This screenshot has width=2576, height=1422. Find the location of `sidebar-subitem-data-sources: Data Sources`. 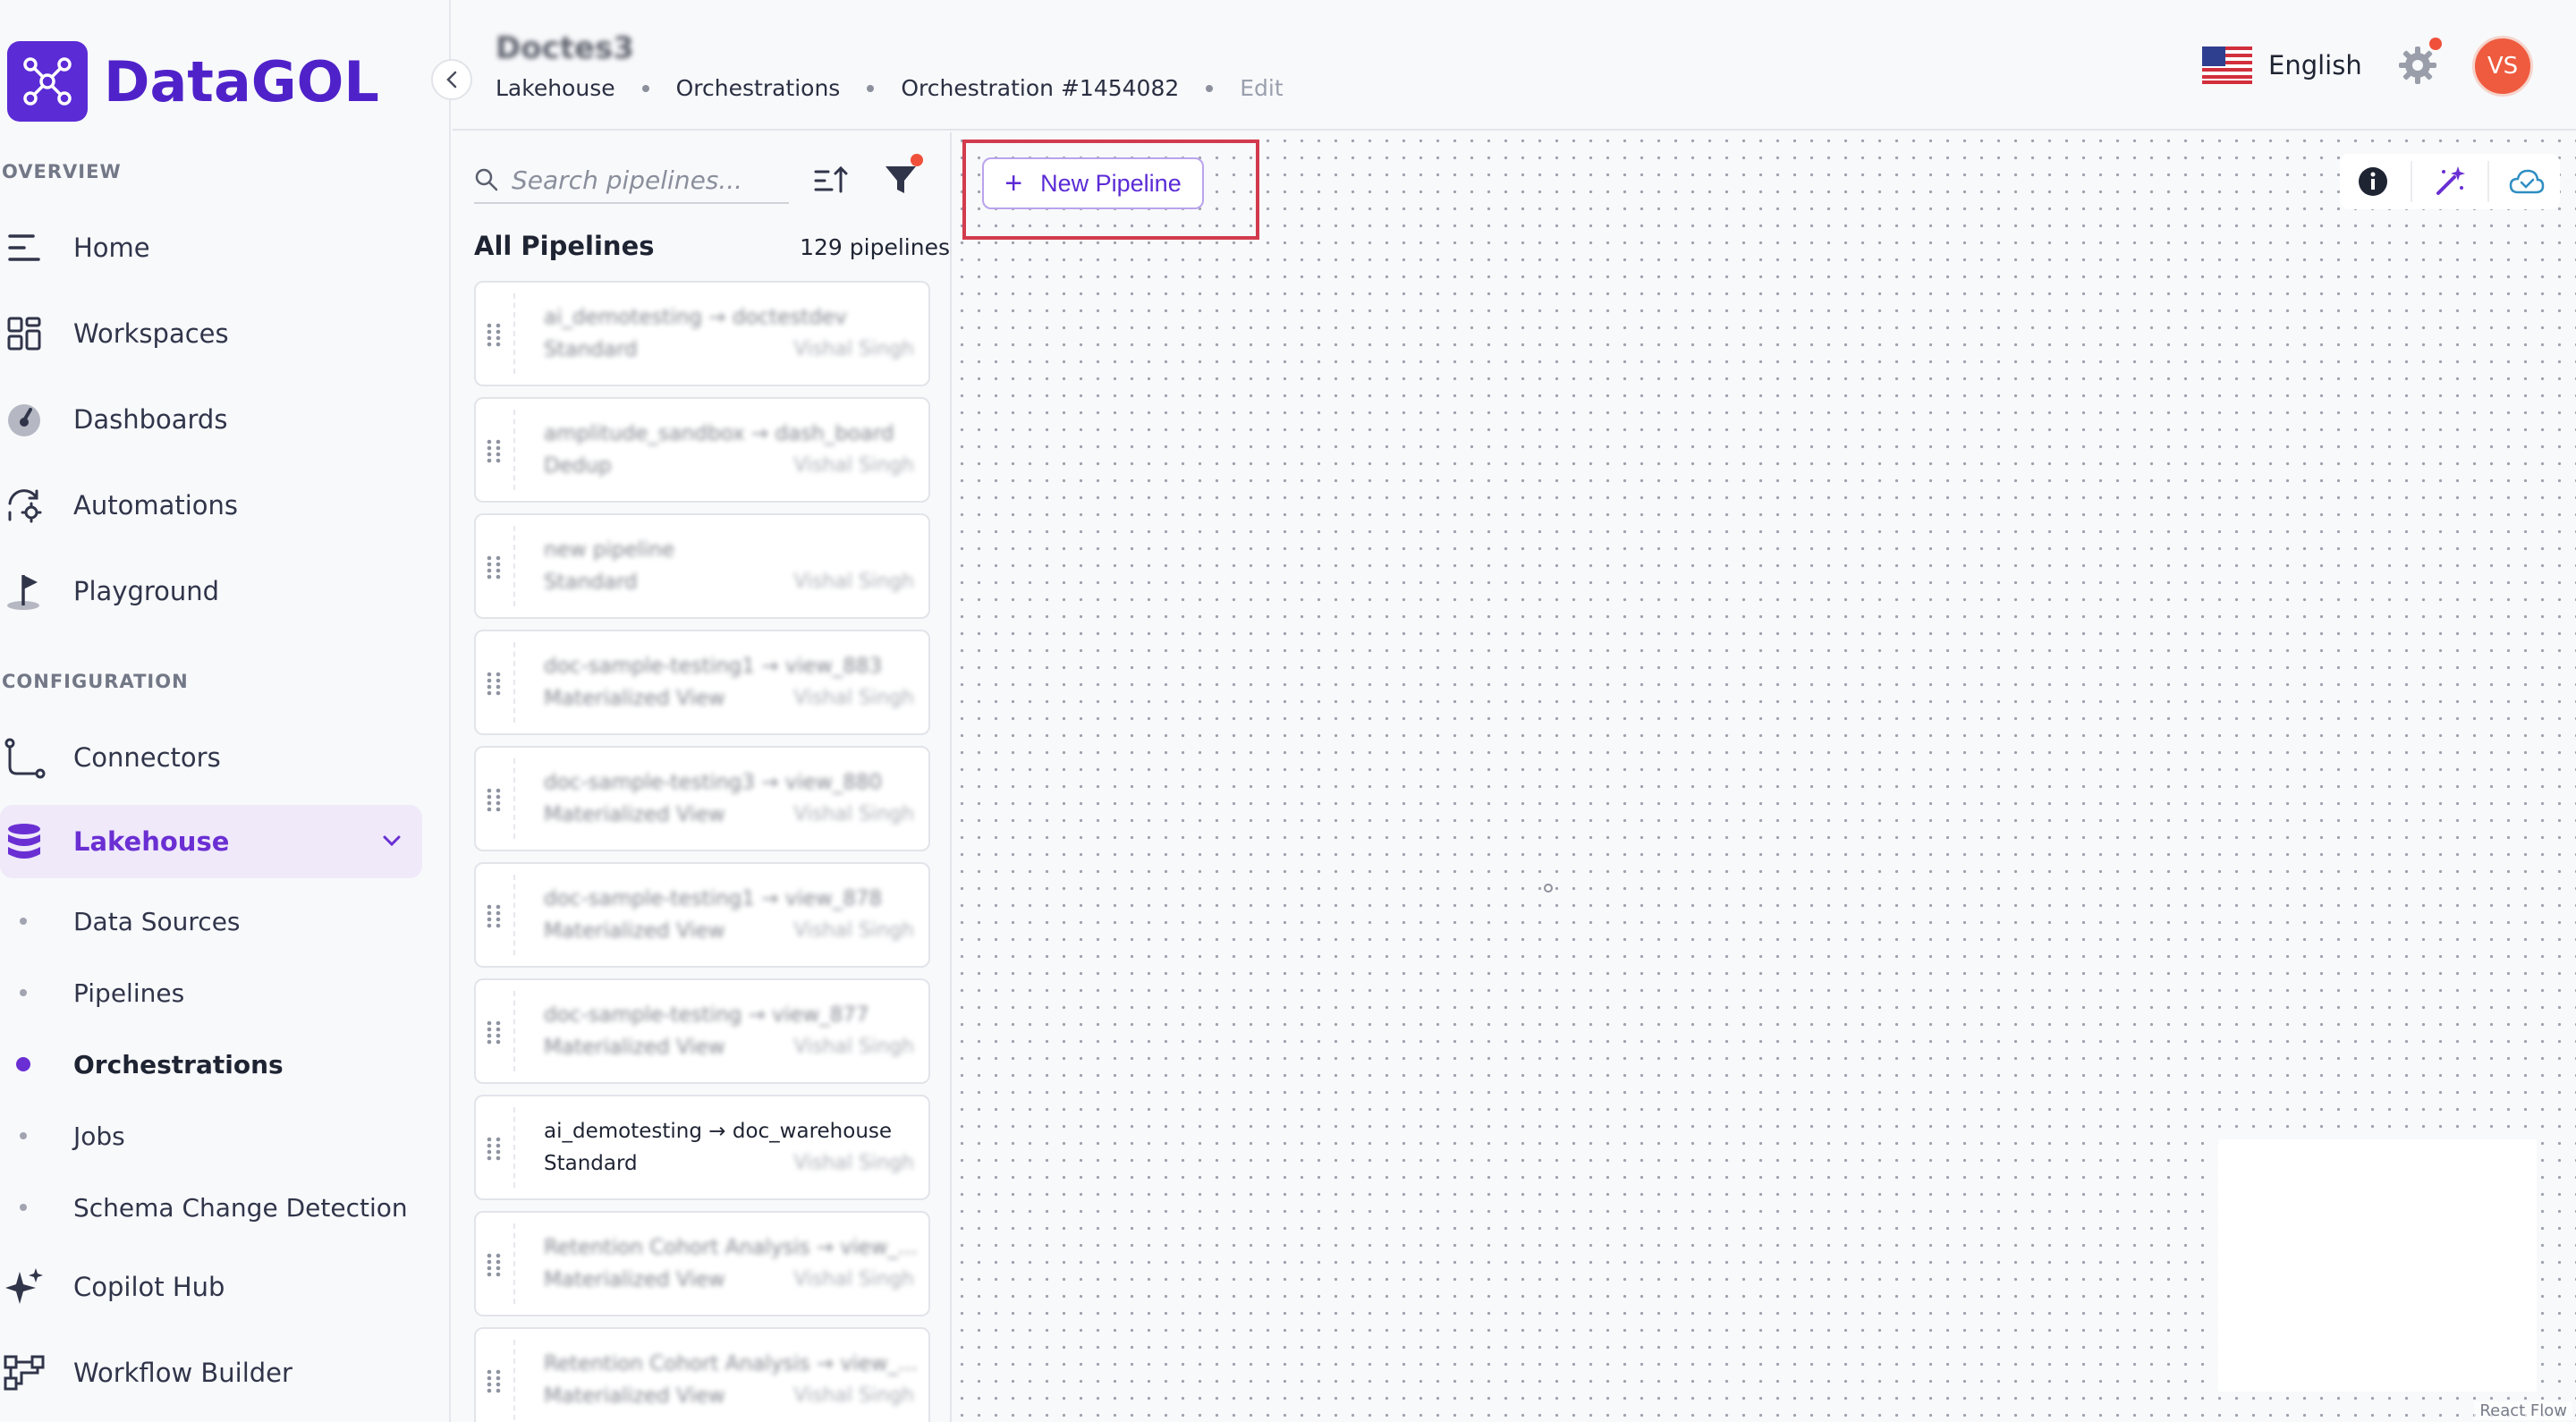

sidebar-subitem-data-sources: Data Sources is located at coordinates (211, 921).